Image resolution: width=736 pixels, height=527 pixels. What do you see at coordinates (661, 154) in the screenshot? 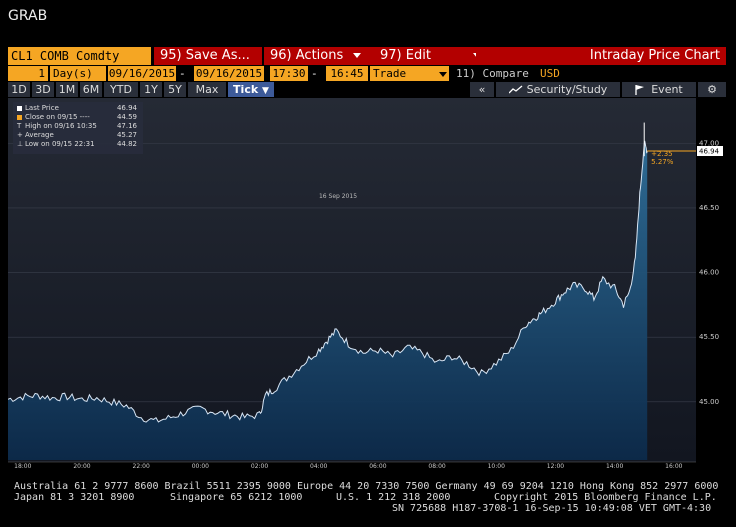
I see `change-abs-label: +2.35` at bounding box center [661, 154].